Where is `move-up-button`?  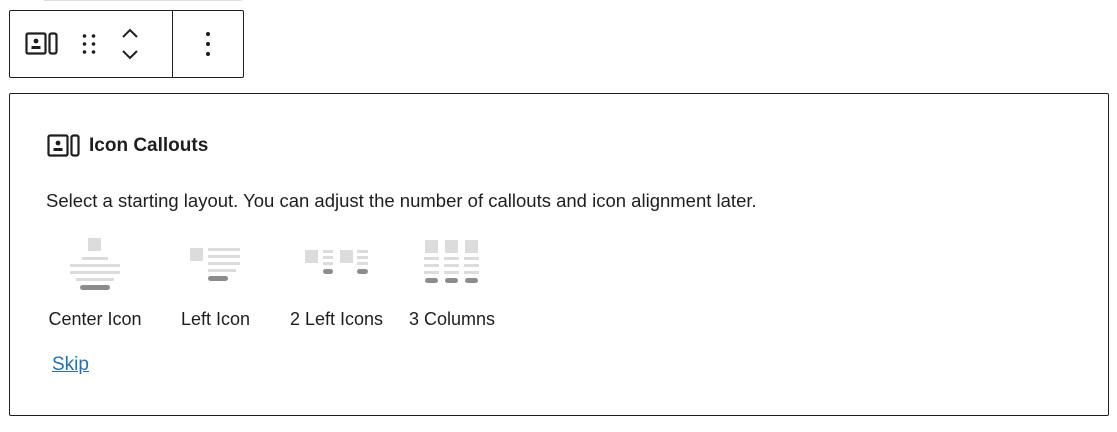
move-up-button is located at coordinates (130, 33).